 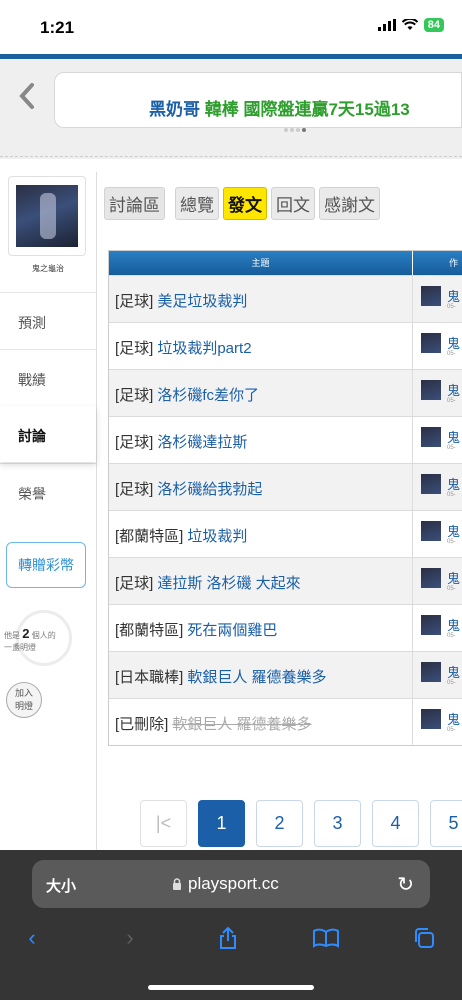 What do you see at coordinates (149, 536) in the screenshot?
I see `post-category: [都蘭特區]` at bounding box center [149, 536].